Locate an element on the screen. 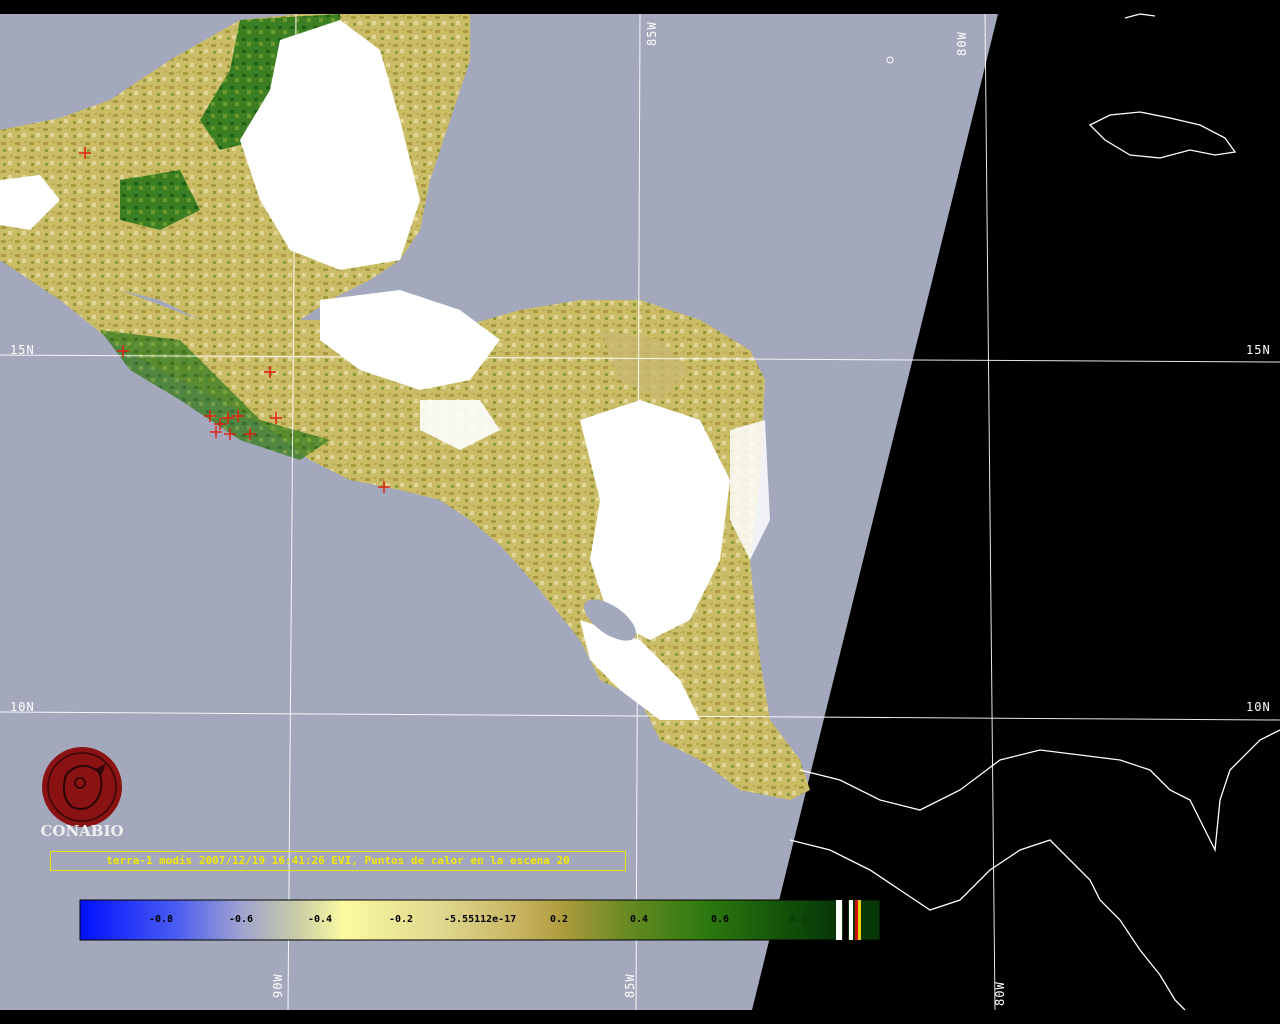  colorbar-tick-label: -5.55112e-17 is located at coordinates (480, 919).